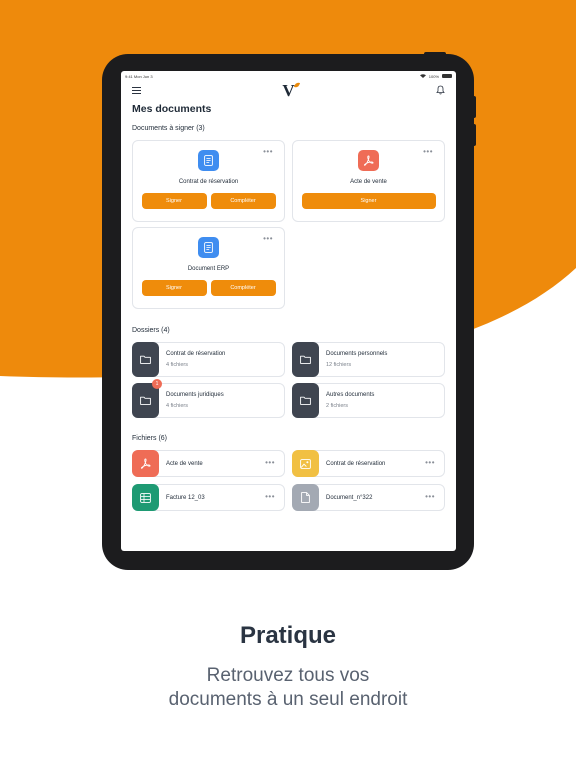 The width and height of the screenshot is (576, 768). What do you see at coordinates (305, 463) in the screenshot?
I see `image-icon` at bounding box center [305, 463].